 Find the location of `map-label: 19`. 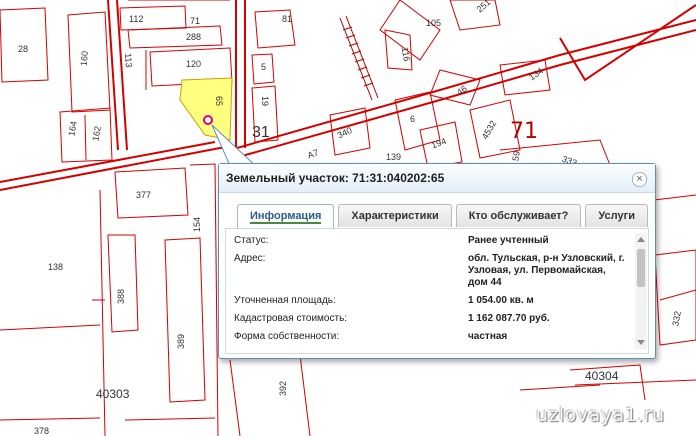

map-label: 19 is located at coordinates (265, 101).